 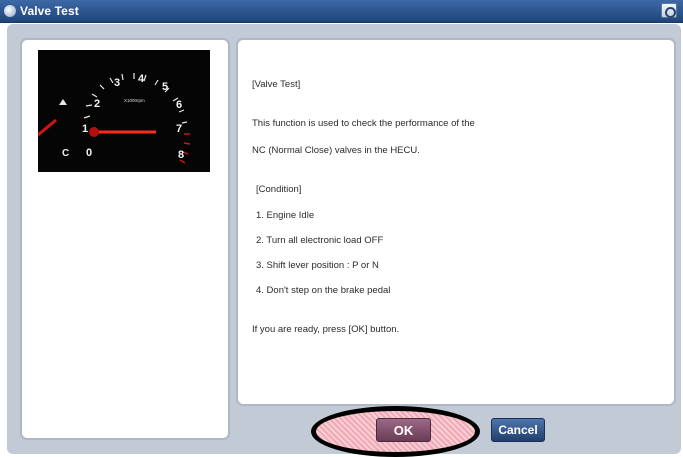 I want to click on condition-item-4: 4. Don't step on the brake pedal, so click(x=323, y=290).